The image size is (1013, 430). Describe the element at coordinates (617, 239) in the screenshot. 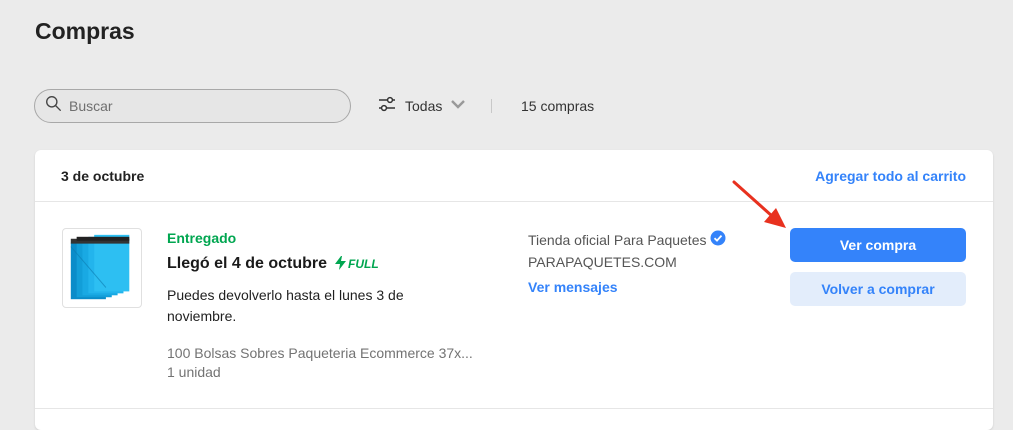

I see `seller-label: Tienda oficial Para Paquetes` at that location.